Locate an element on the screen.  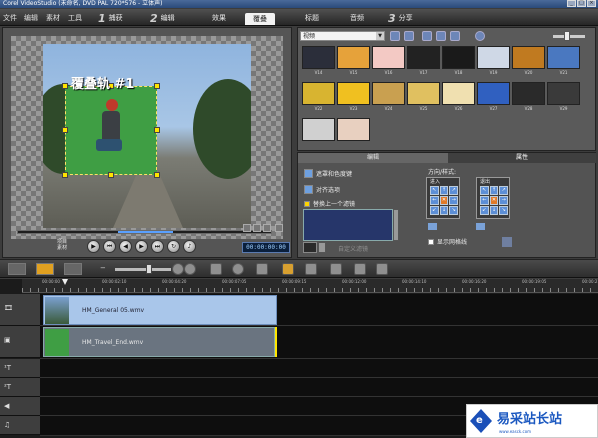
trim-selection is located at coordinates (145, 232).